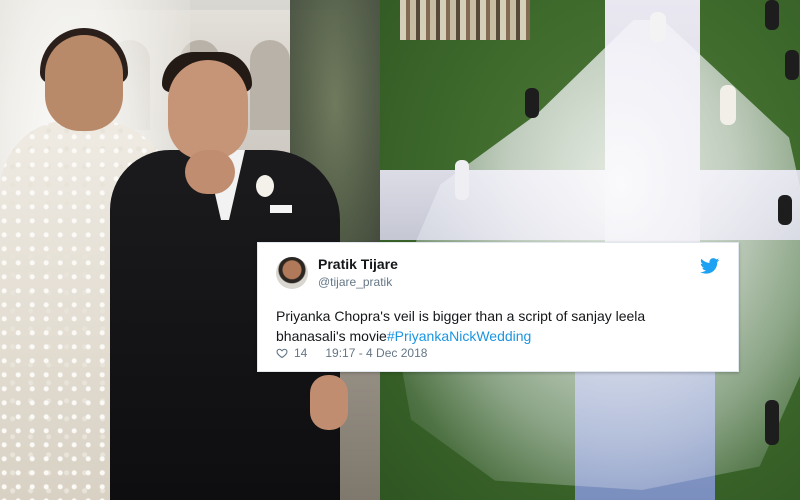 This screenshot has height=500, width=800. I want to click on avatar, so click(292, 273).